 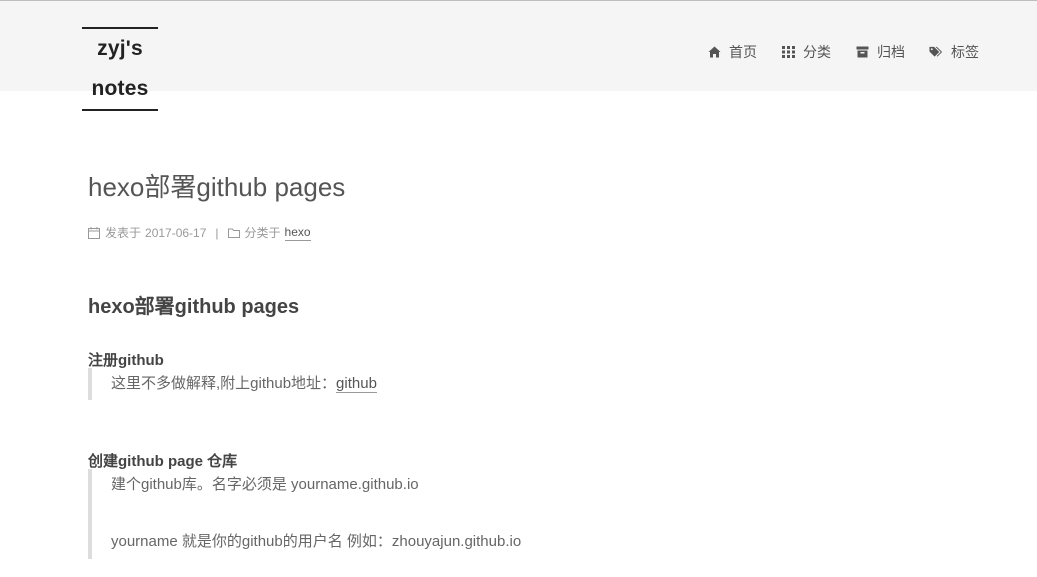 What do you see at coordinates (194, 306) in the screenshot?
I see `section-heading-main: hexo部署github pages` at bounding box center [194, 306].